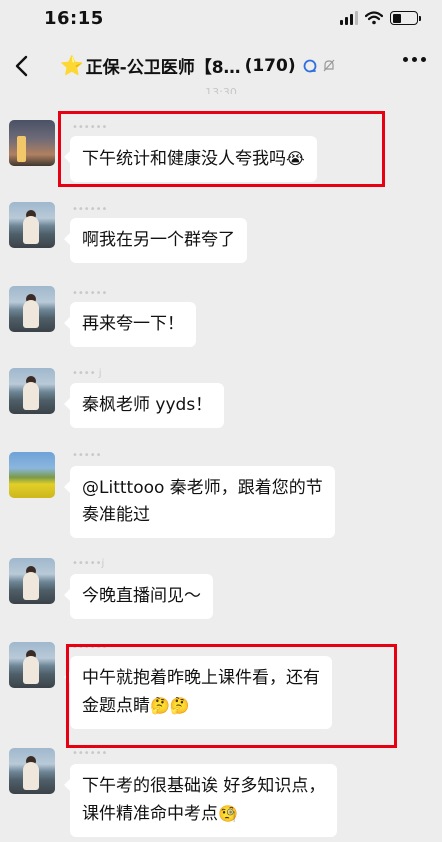 The width and height of the screenshot is (442, 842). What do you see at coordinates (270, 65) in the screenshot?
I see `member-count: (170)` at bounding box center [270, 65].